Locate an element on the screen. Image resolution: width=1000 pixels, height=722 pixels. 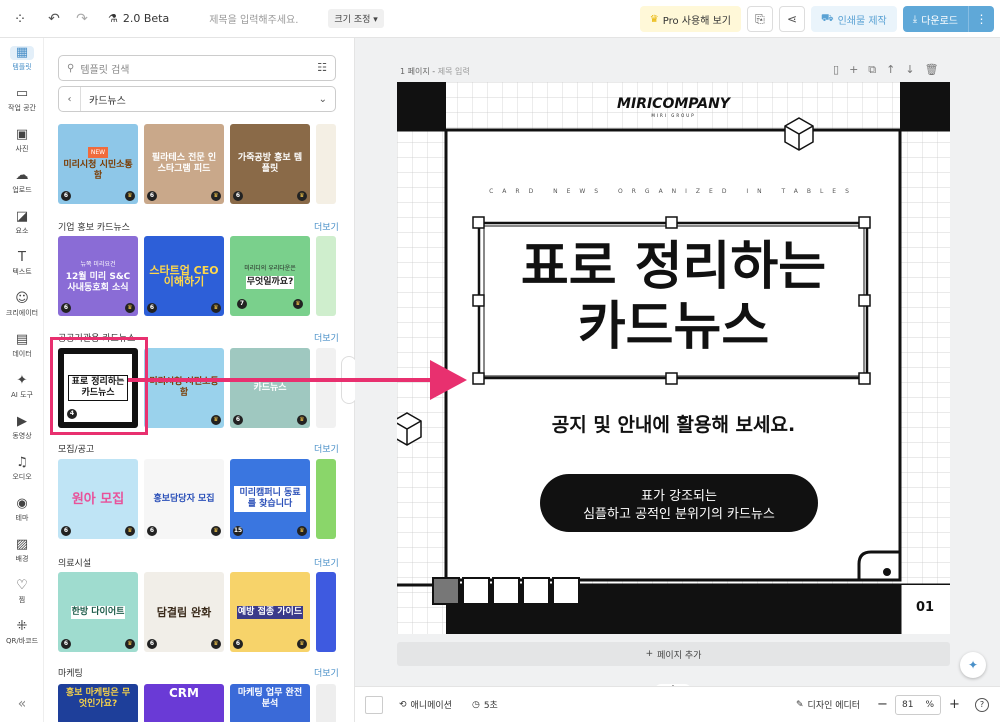
pen-icon: ✎ is located at coordinates (800, 704).